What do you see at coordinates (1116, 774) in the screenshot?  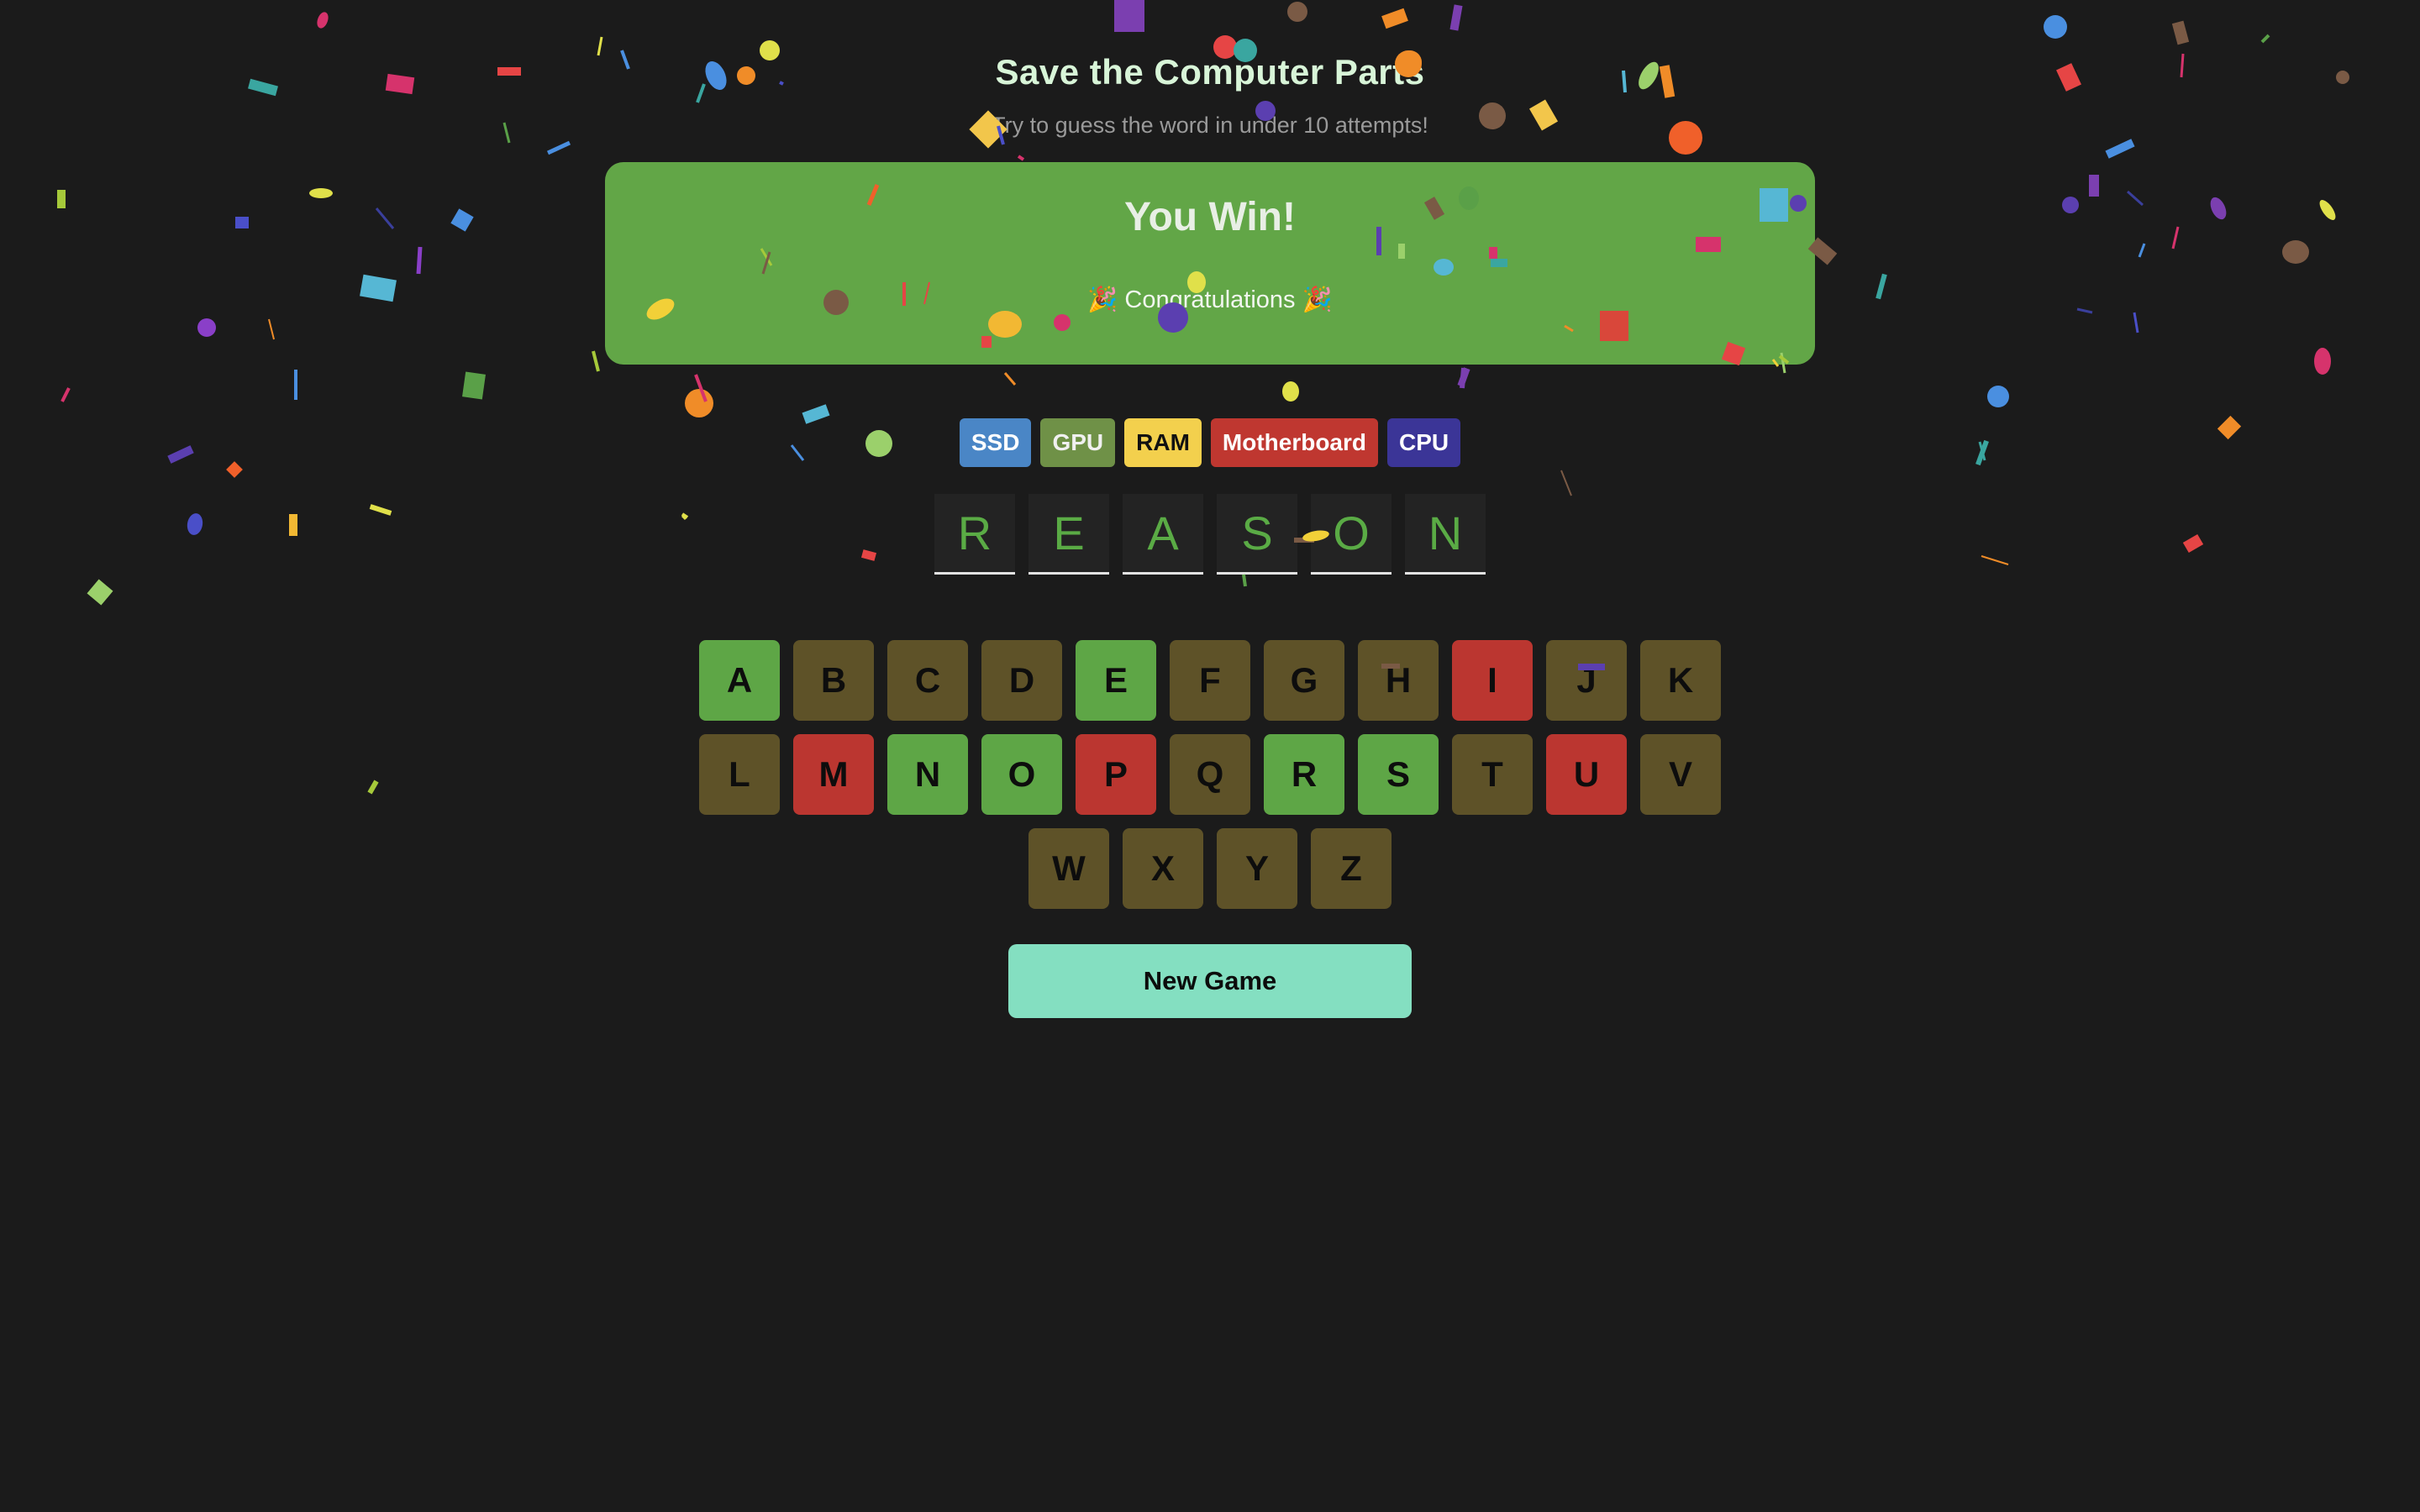 I see `key-p: P` at bounding box center [1116, 774].